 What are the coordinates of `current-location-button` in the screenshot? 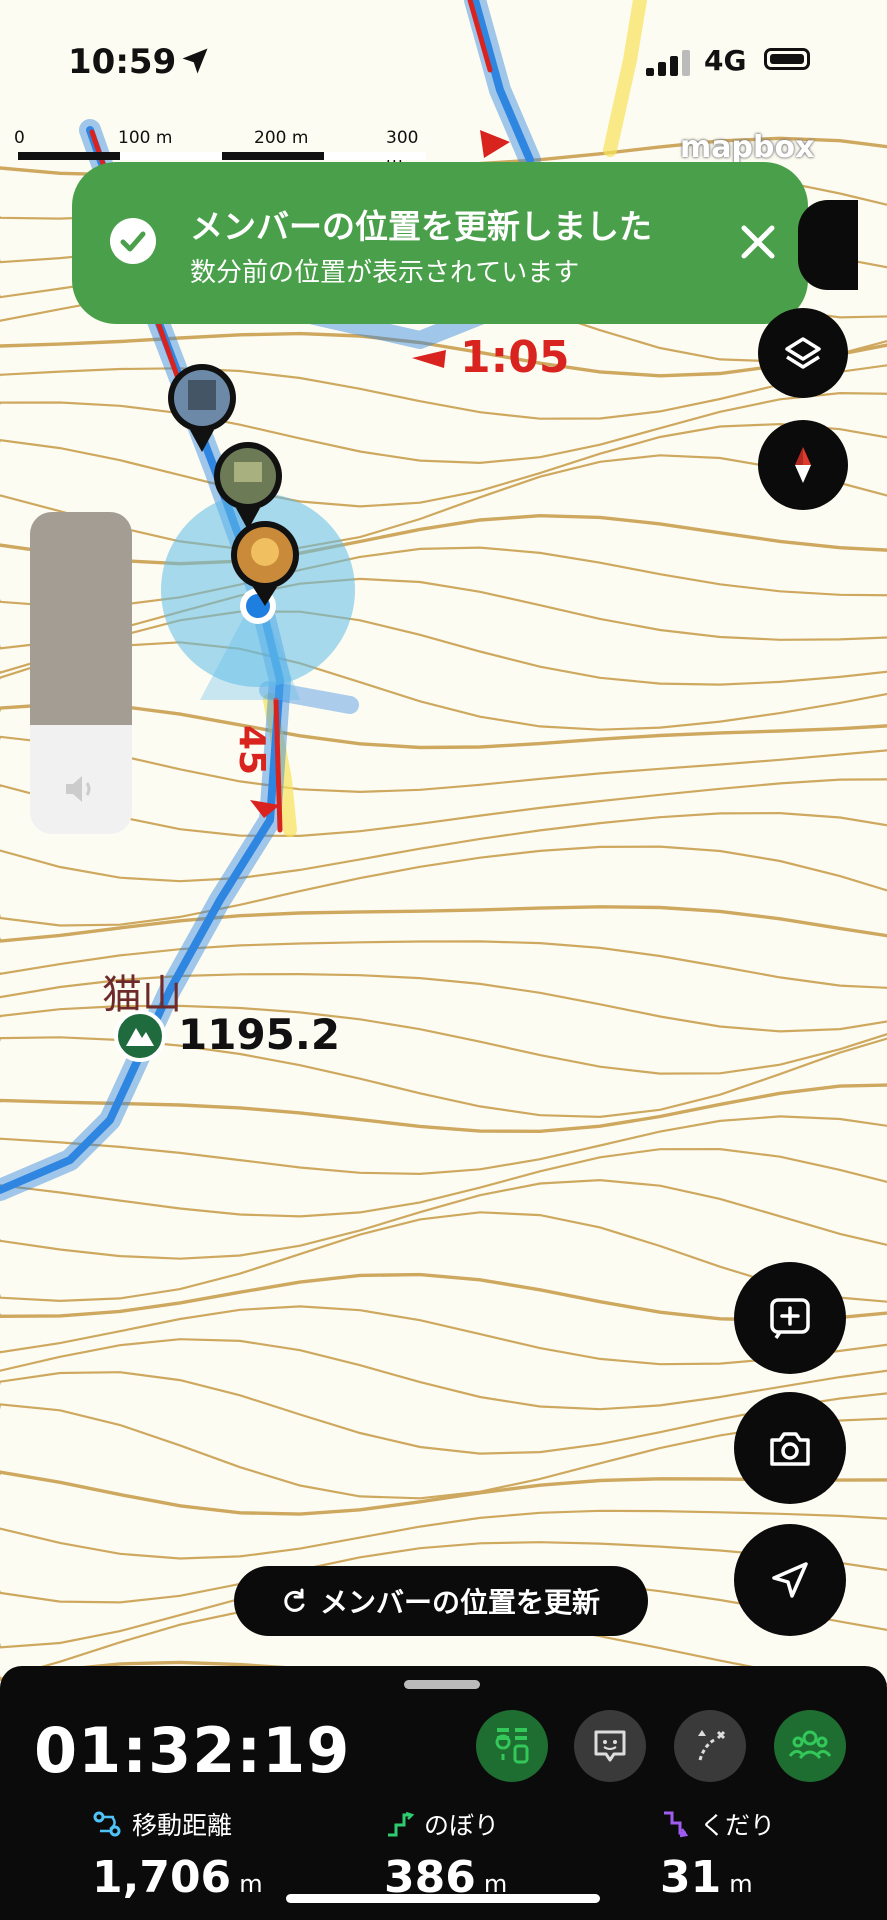 It's located at (790, 1580).